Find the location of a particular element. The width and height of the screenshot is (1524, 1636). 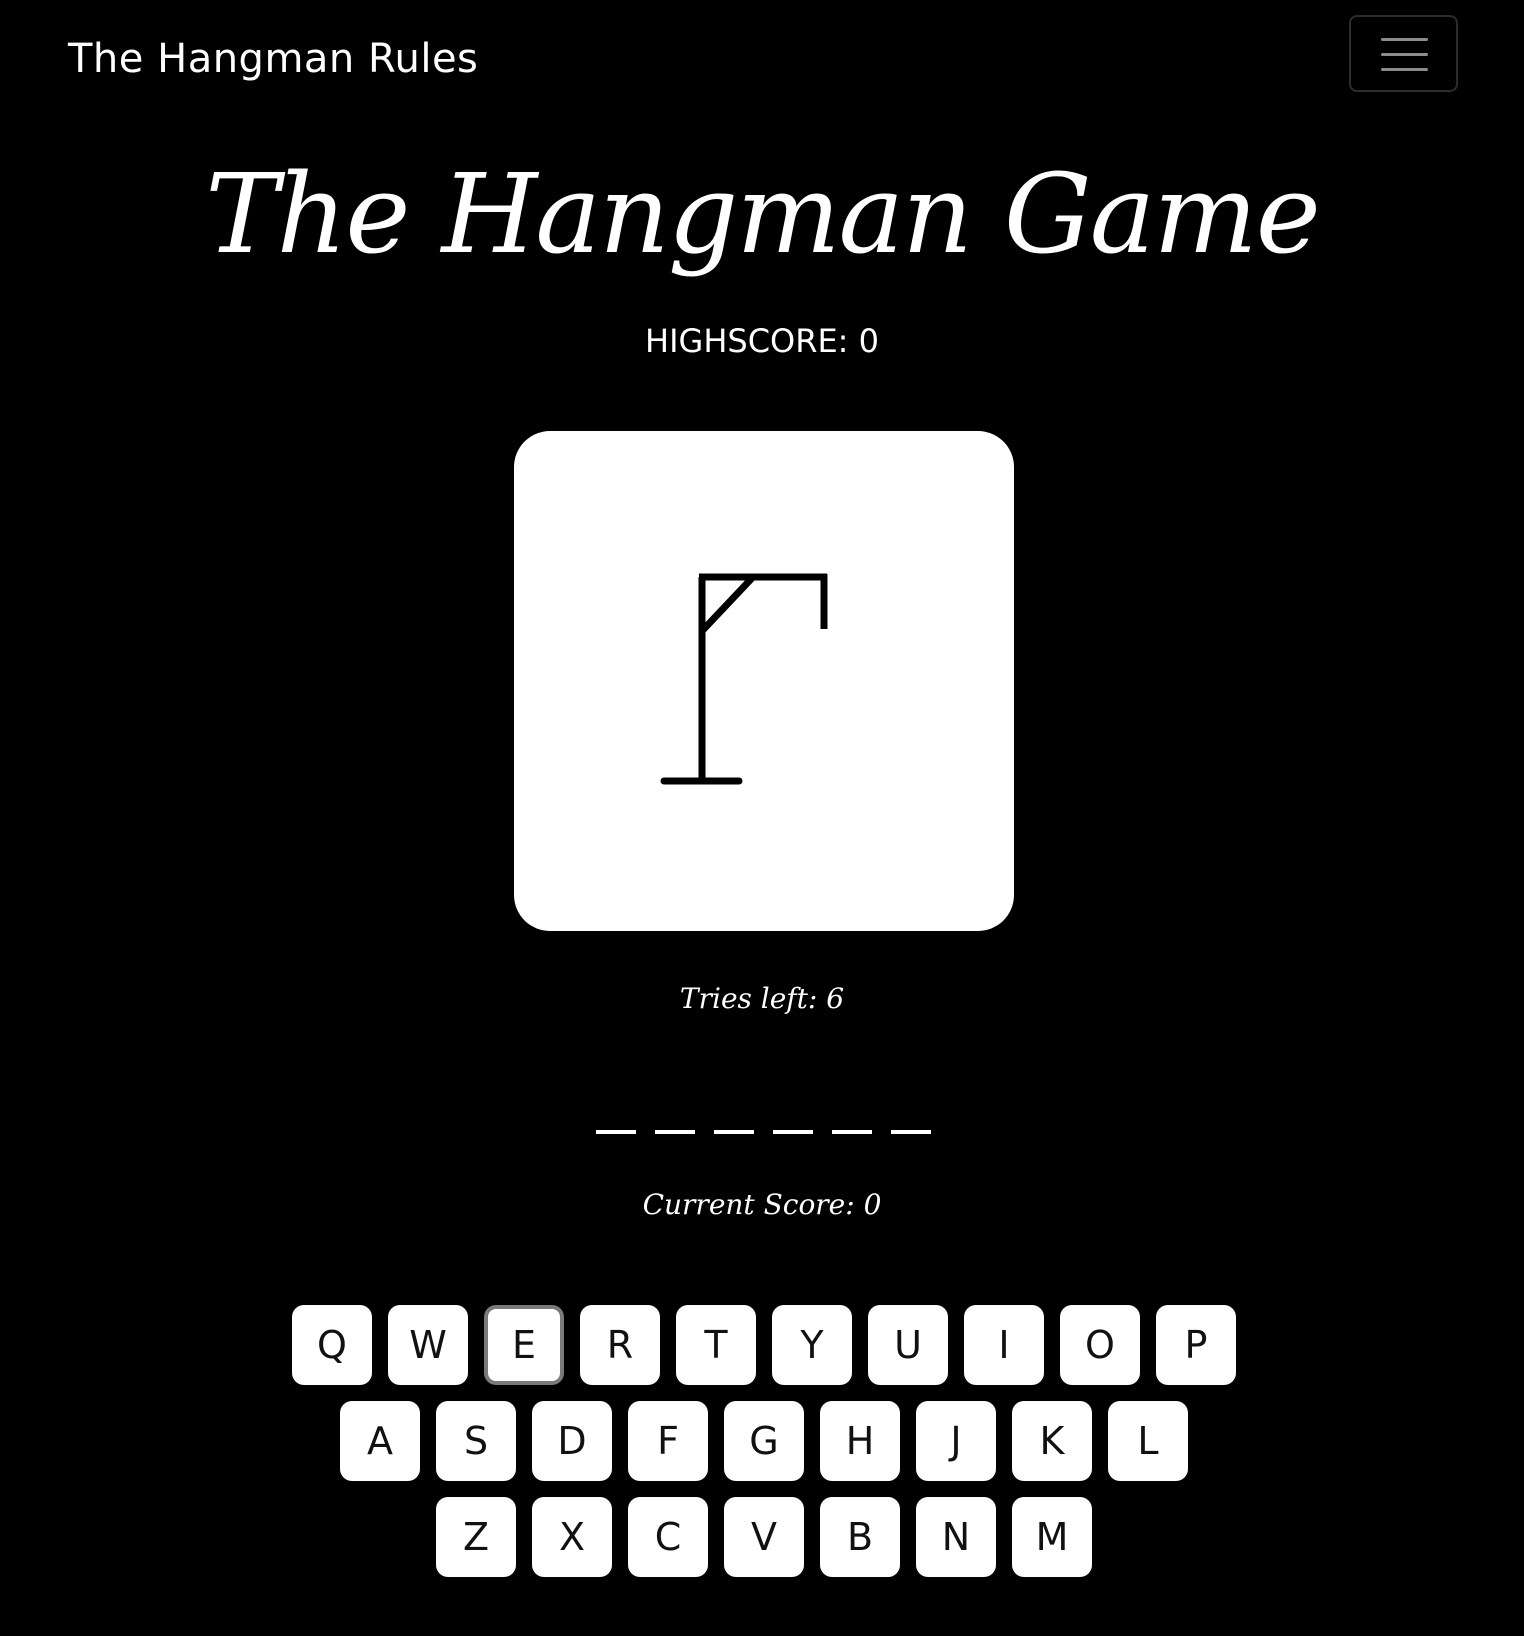

key-g: G is located at coordinates (764, 1441).